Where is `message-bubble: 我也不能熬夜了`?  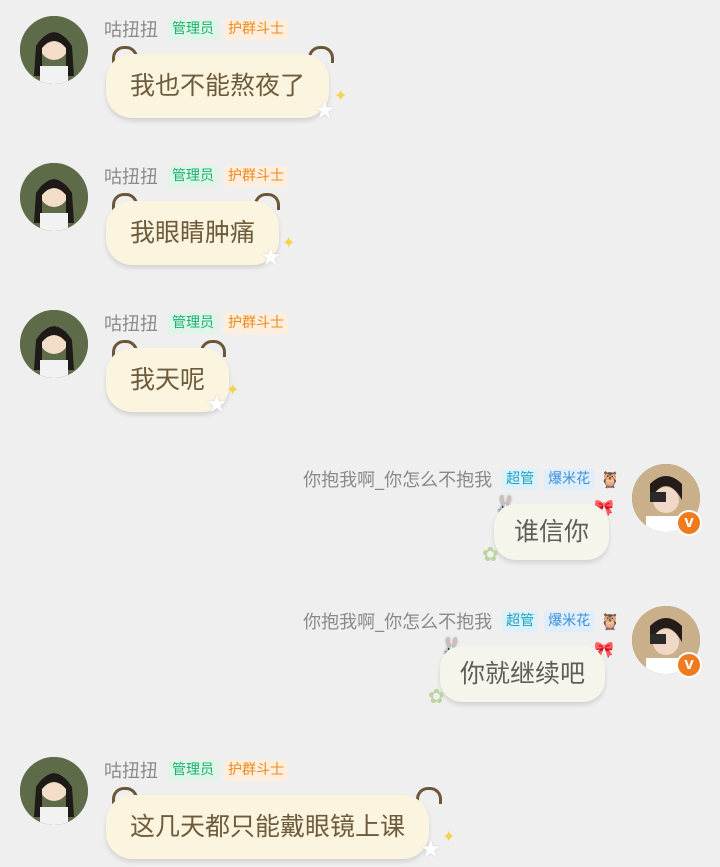 message-bubble: 我也不能熬夜了 is located at coordinates (218, 86).